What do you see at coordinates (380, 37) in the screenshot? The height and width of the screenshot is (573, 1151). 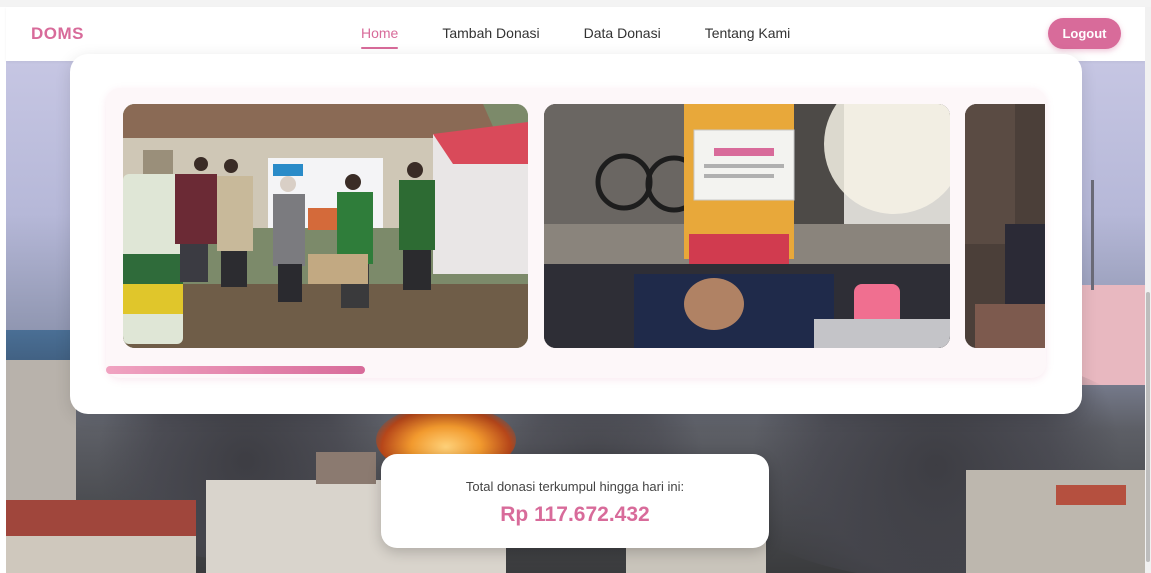 I see `nav-link-home: Home` at bounding box center [380, 37].